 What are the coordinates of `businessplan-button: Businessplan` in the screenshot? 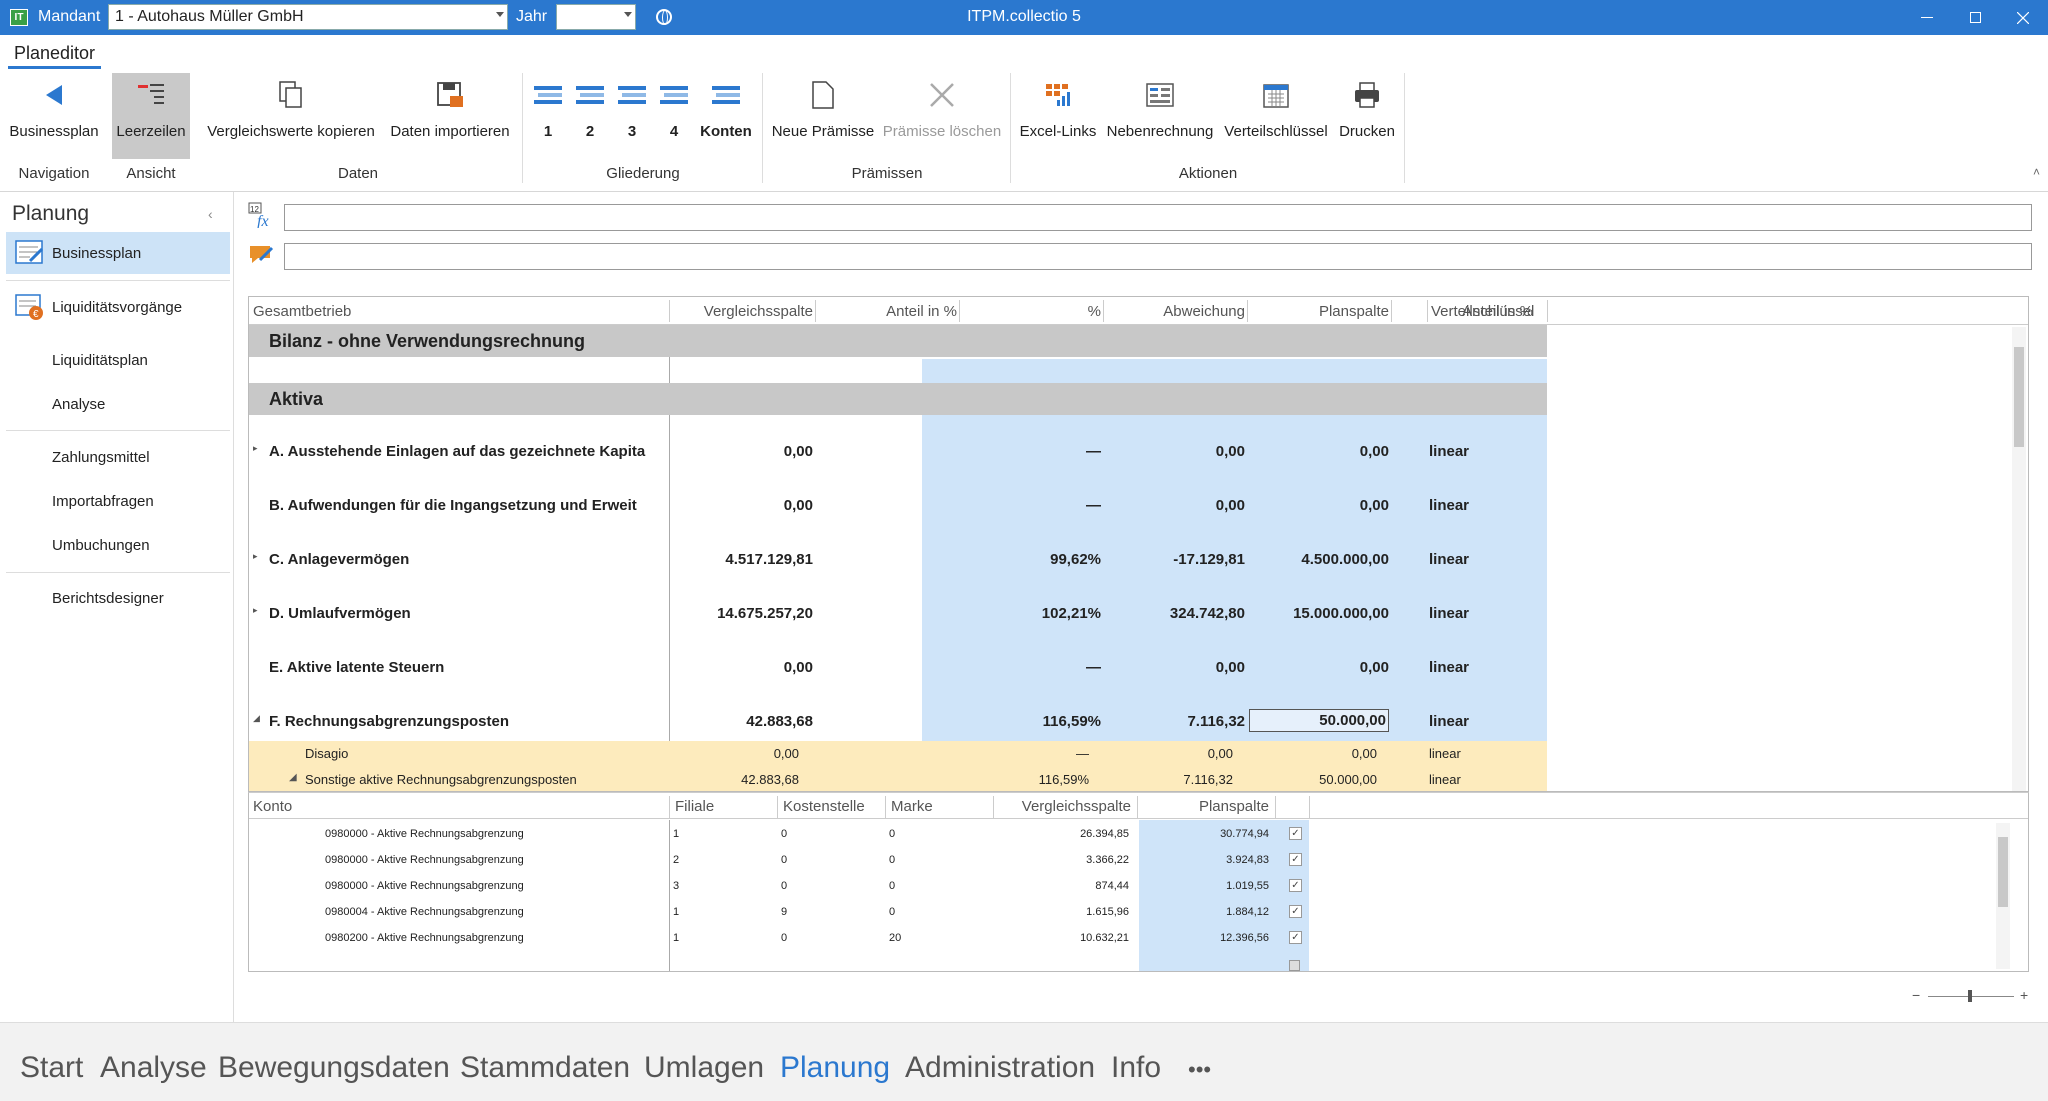 It's located at (54, 116).